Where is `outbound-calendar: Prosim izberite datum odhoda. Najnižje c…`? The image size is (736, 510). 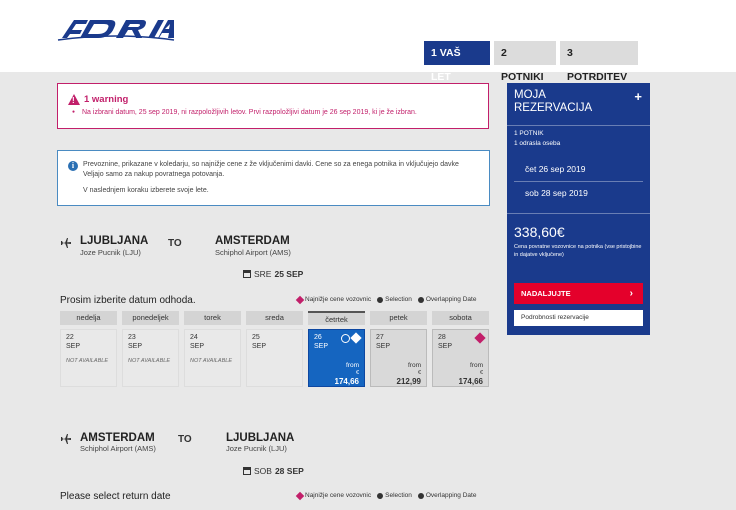
outbound-calendar: Prosim izberite datum odhoda. Najnižje c… is located at coordinates (273, 342).